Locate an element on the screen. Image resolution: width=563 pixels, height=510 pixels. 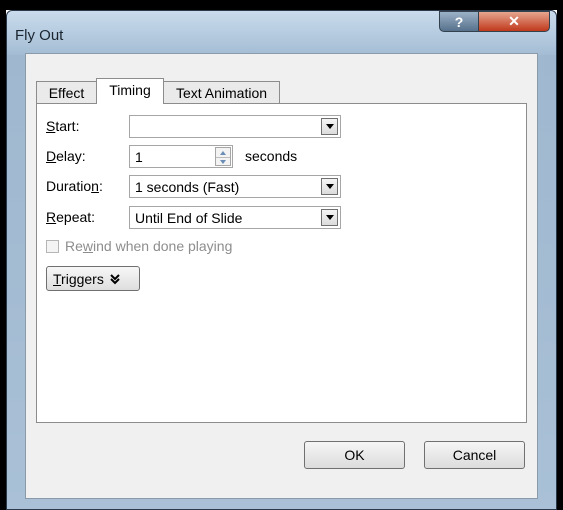
start-label: Start: is located at coordinates (63, 126).